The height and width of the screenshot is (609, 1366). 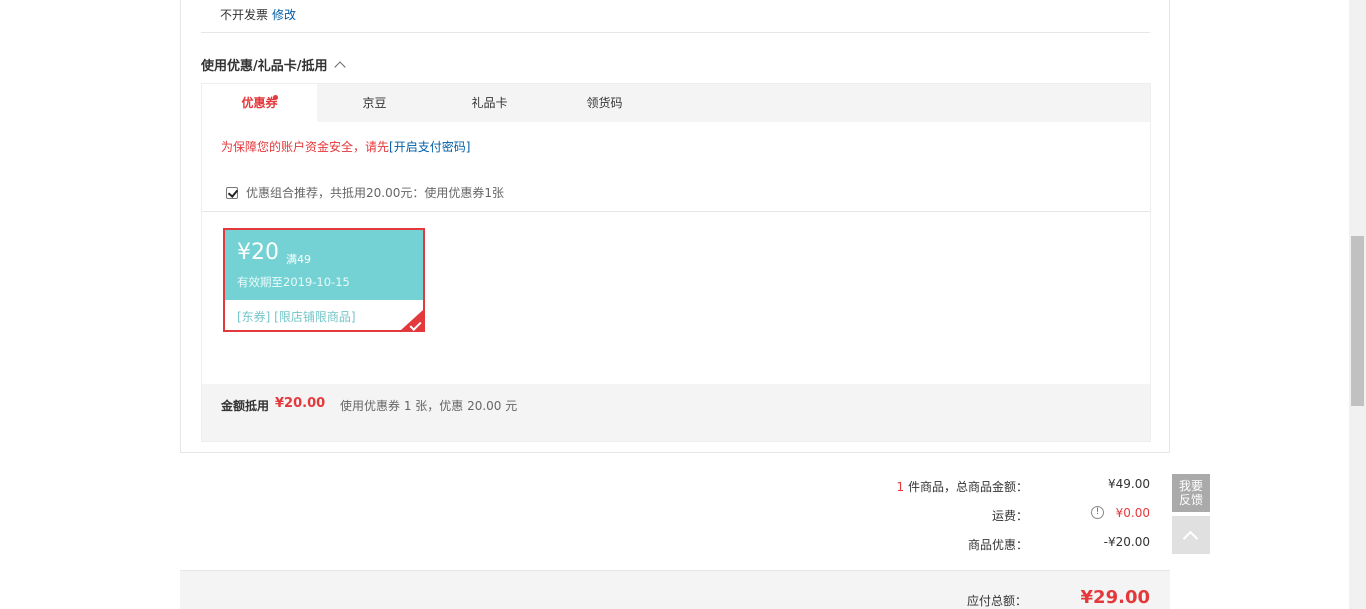 What do you see at coordinates (1190, 486) in the screenshot?
I see `feedback-label-line1: 我要` at bounding box center [1190, 486].